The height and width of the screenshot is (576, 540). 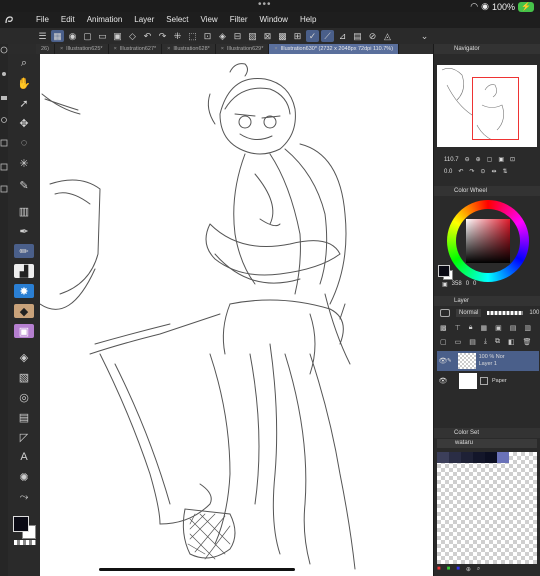 What do you see at coordinates (82, 49) in the screenshot?
I see `document-tab: × Illustration625*` at bounding box center [82, 49].